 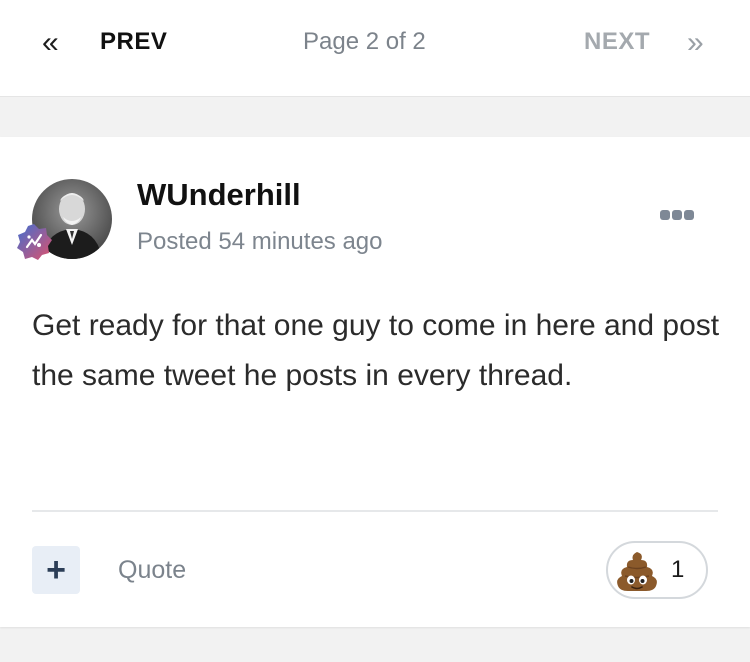 I want to click on plus-icon: +, so click(x=56, y=570).